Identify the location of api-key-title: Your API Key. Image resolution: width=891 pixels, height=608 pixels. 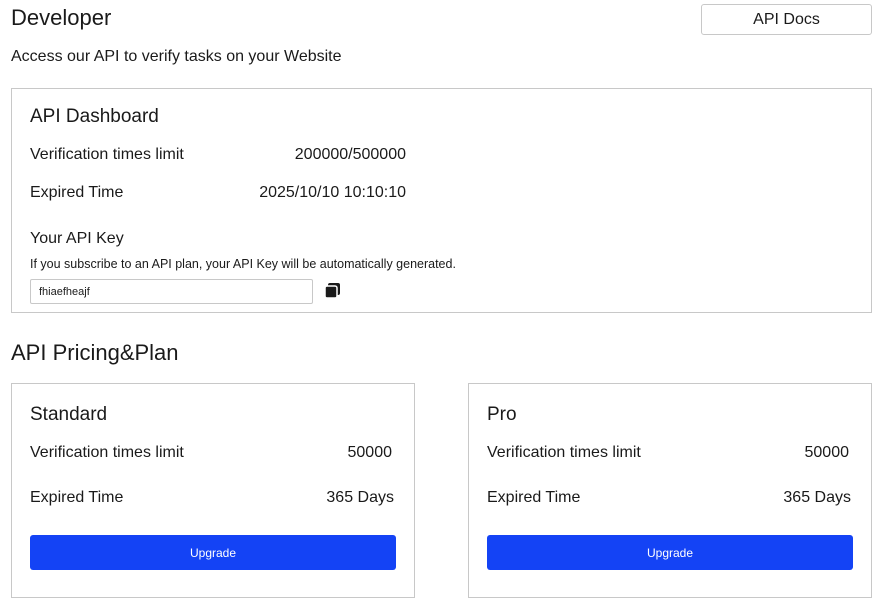
(77, 238).